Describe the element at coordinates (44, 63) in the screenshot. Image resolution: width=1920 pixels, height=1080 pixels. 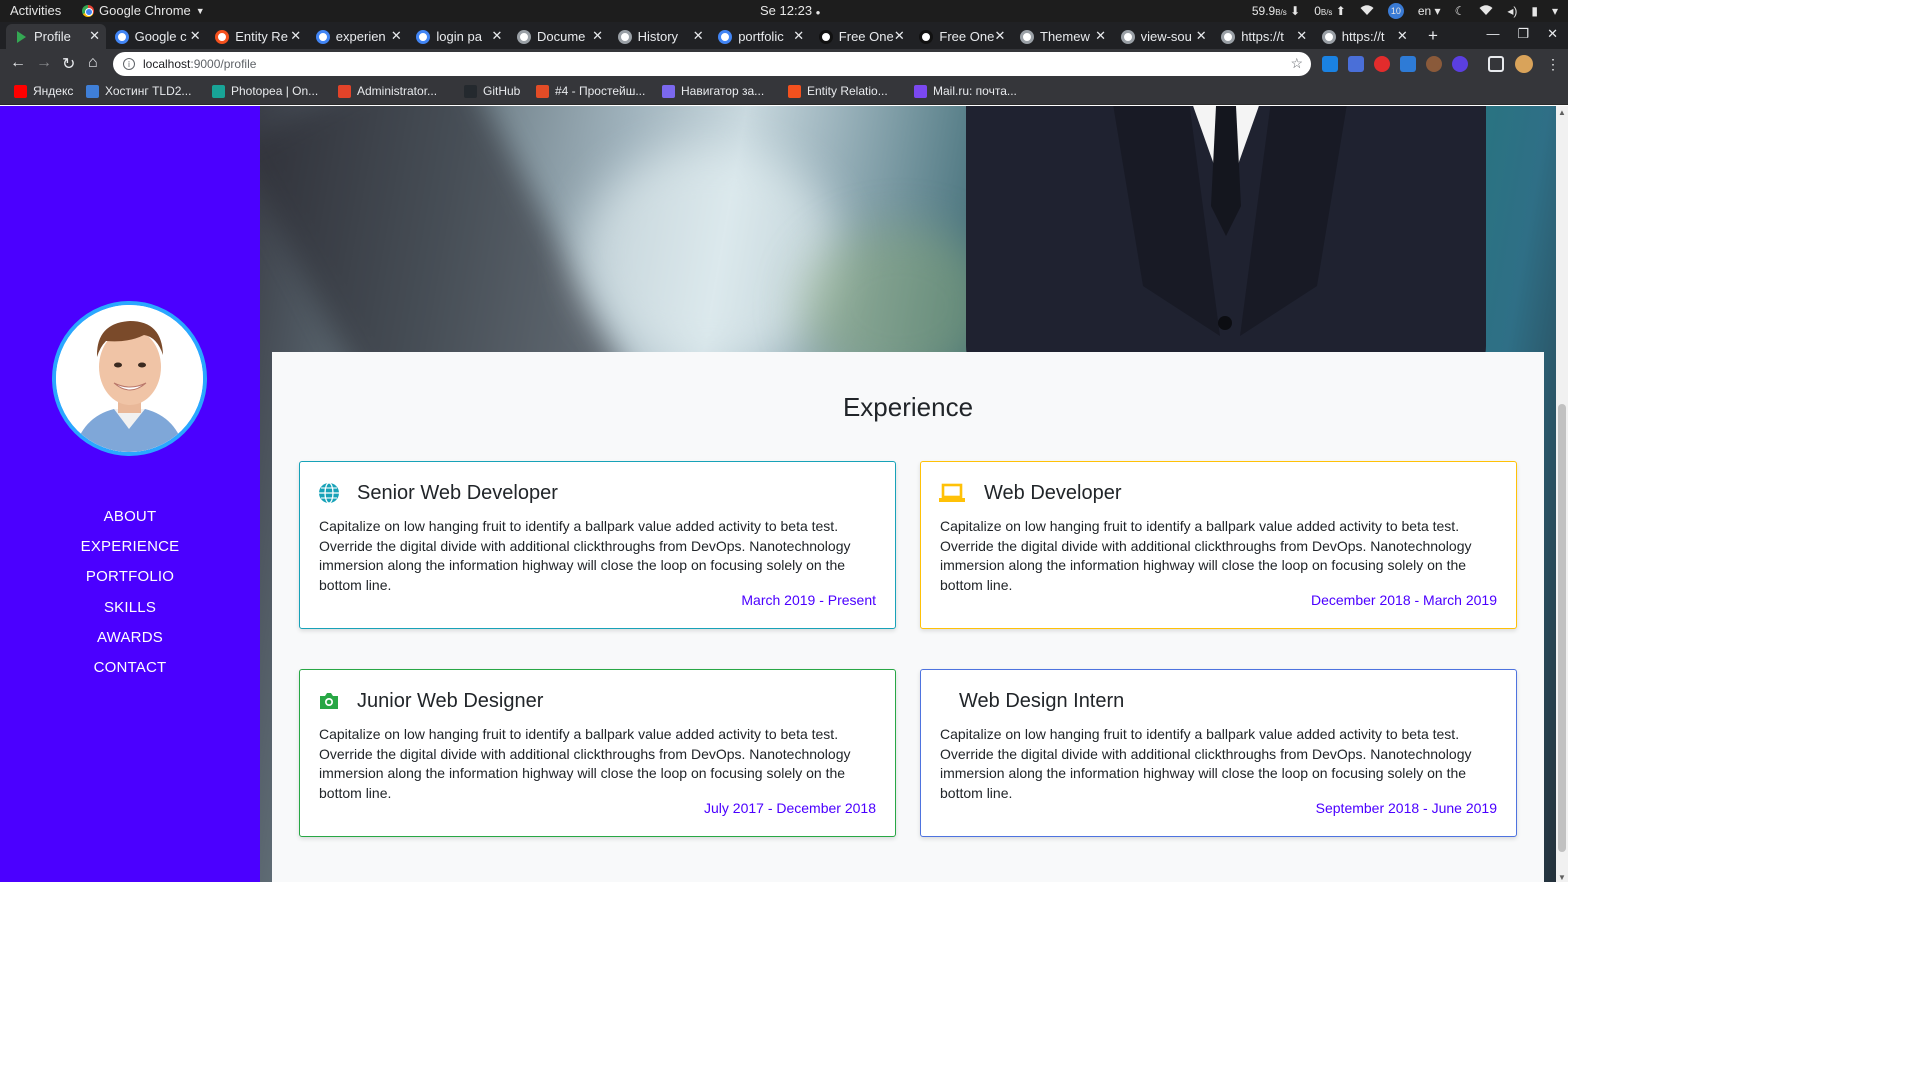
I see `forward-arrow-icon: →` at that location.